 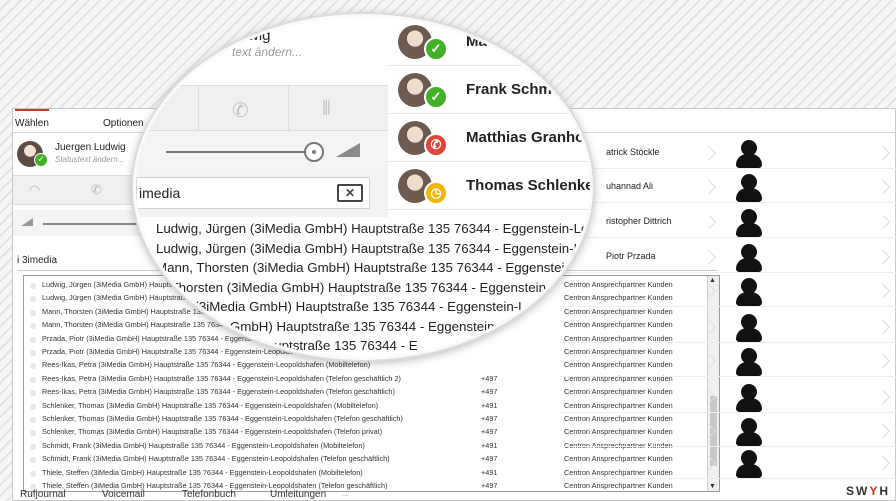 What do you see at coordinates (436, 145) in the screenshot?
I see `on-call-status-icon: ✆` at bounding box center [436, 145].